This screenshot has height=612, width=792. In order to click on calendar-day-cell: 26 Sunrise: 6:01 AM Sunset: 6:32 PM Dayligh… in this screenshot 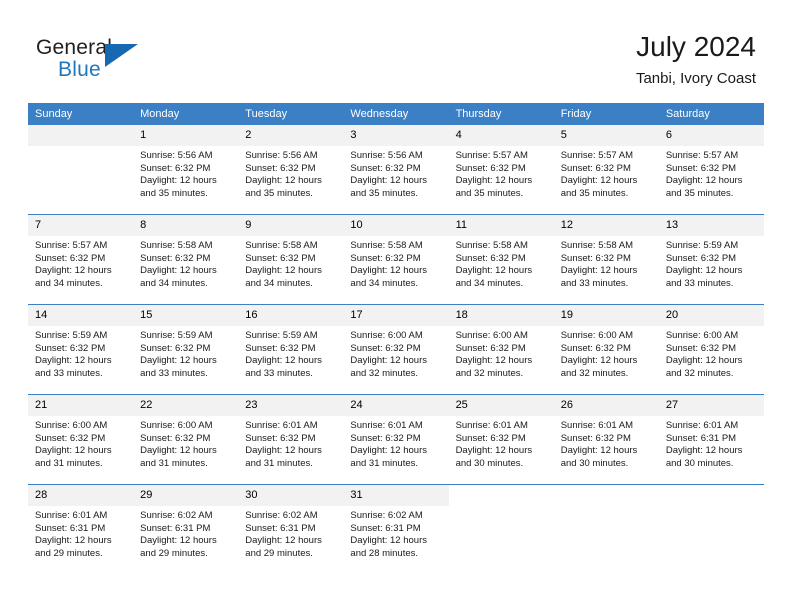, I will do `click(606, 439)`.